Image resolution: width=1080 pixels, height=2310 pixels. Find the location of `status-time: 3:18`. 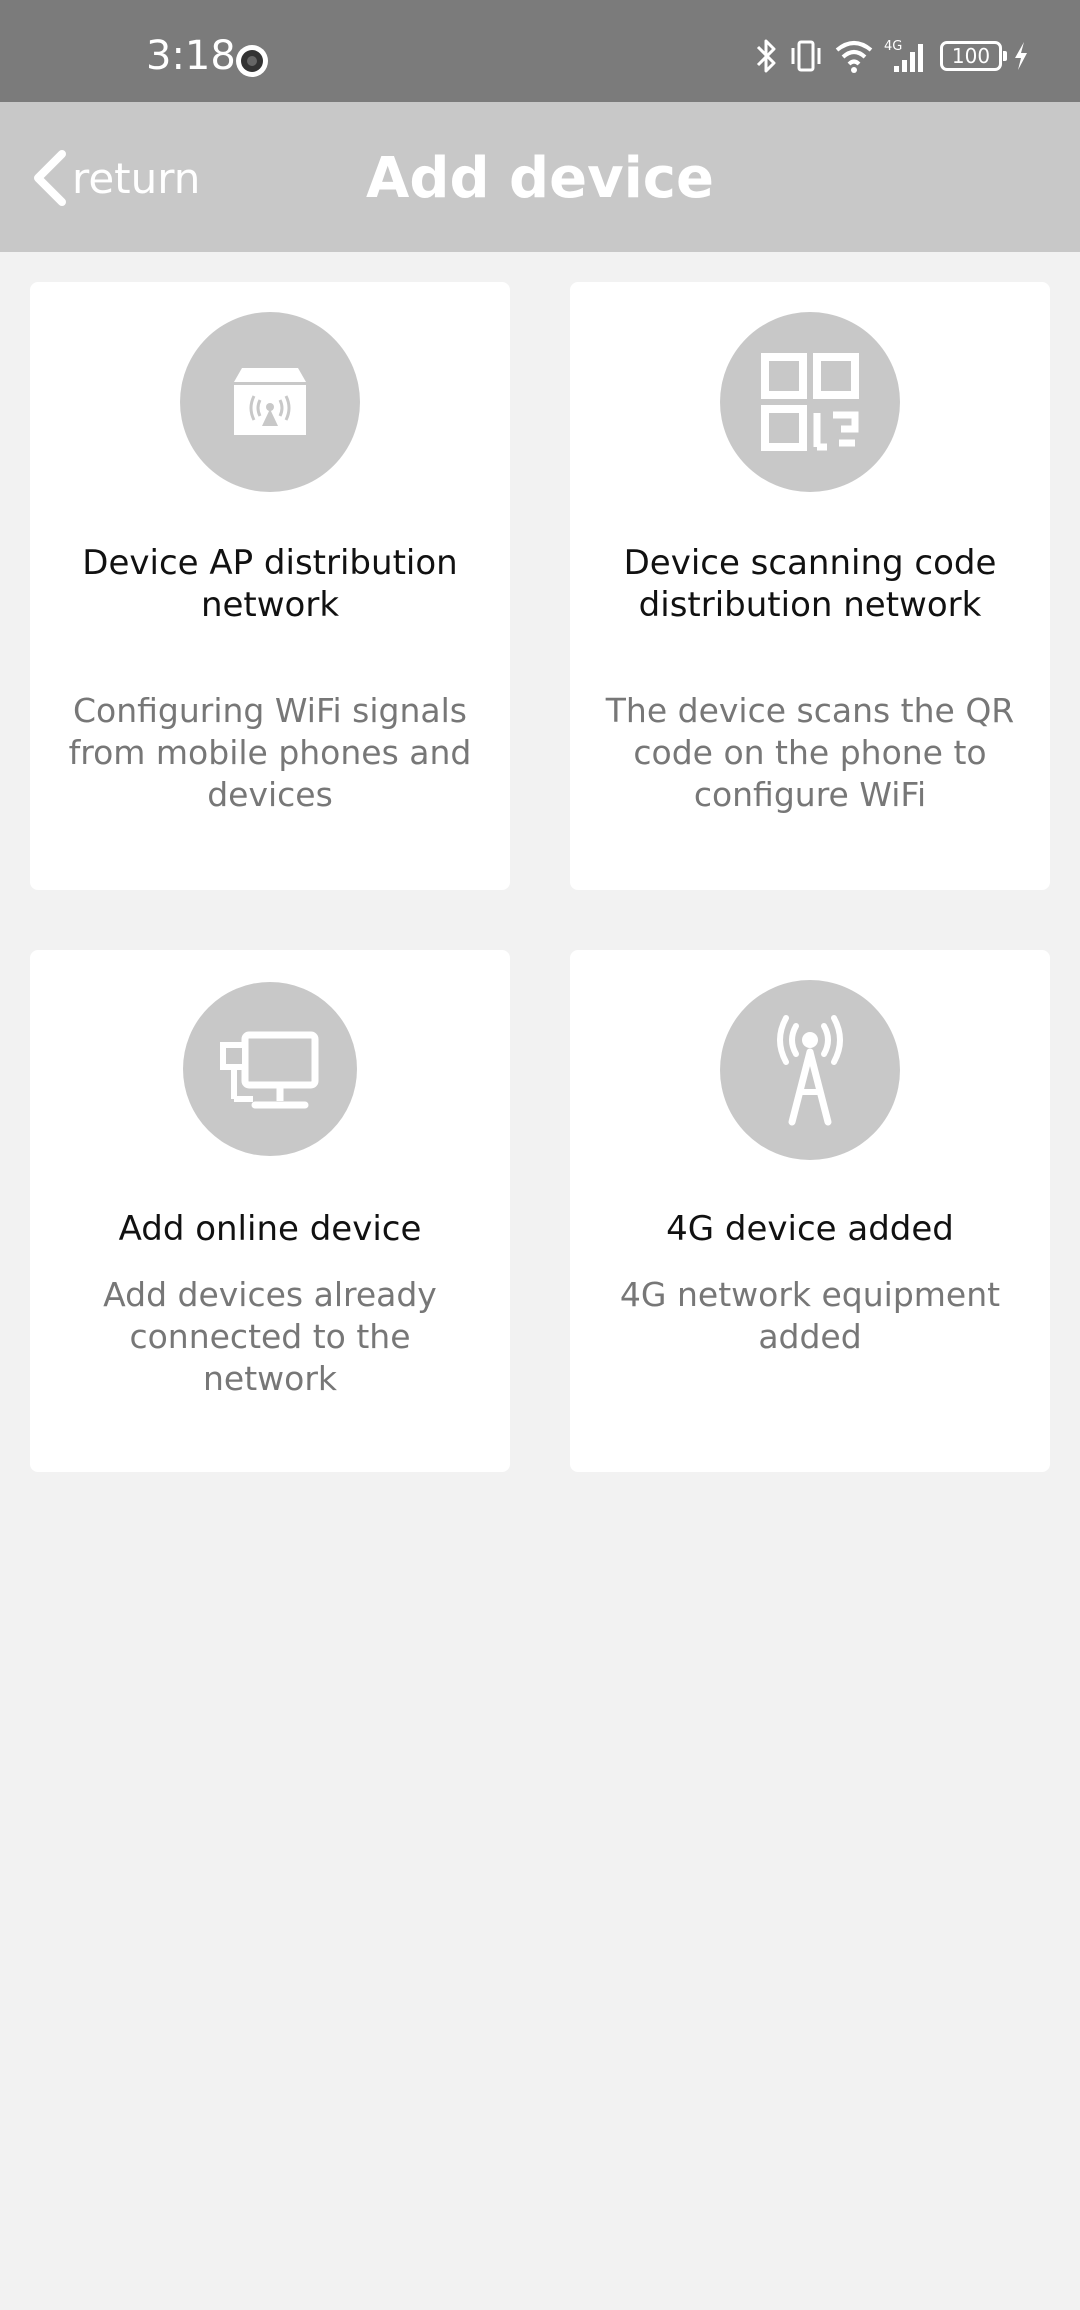

status-time: 3:18 is located at coordinates (191, 56).